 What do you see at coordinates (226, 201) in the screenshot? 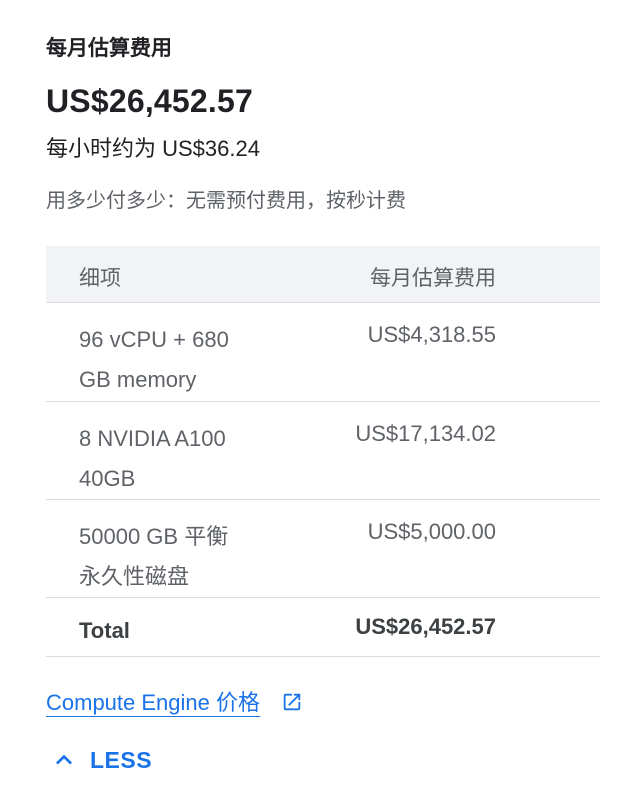
I see `billing-note: 用多少付多少：无需预付费用，按秒计费` at bounding box center [226, 201].